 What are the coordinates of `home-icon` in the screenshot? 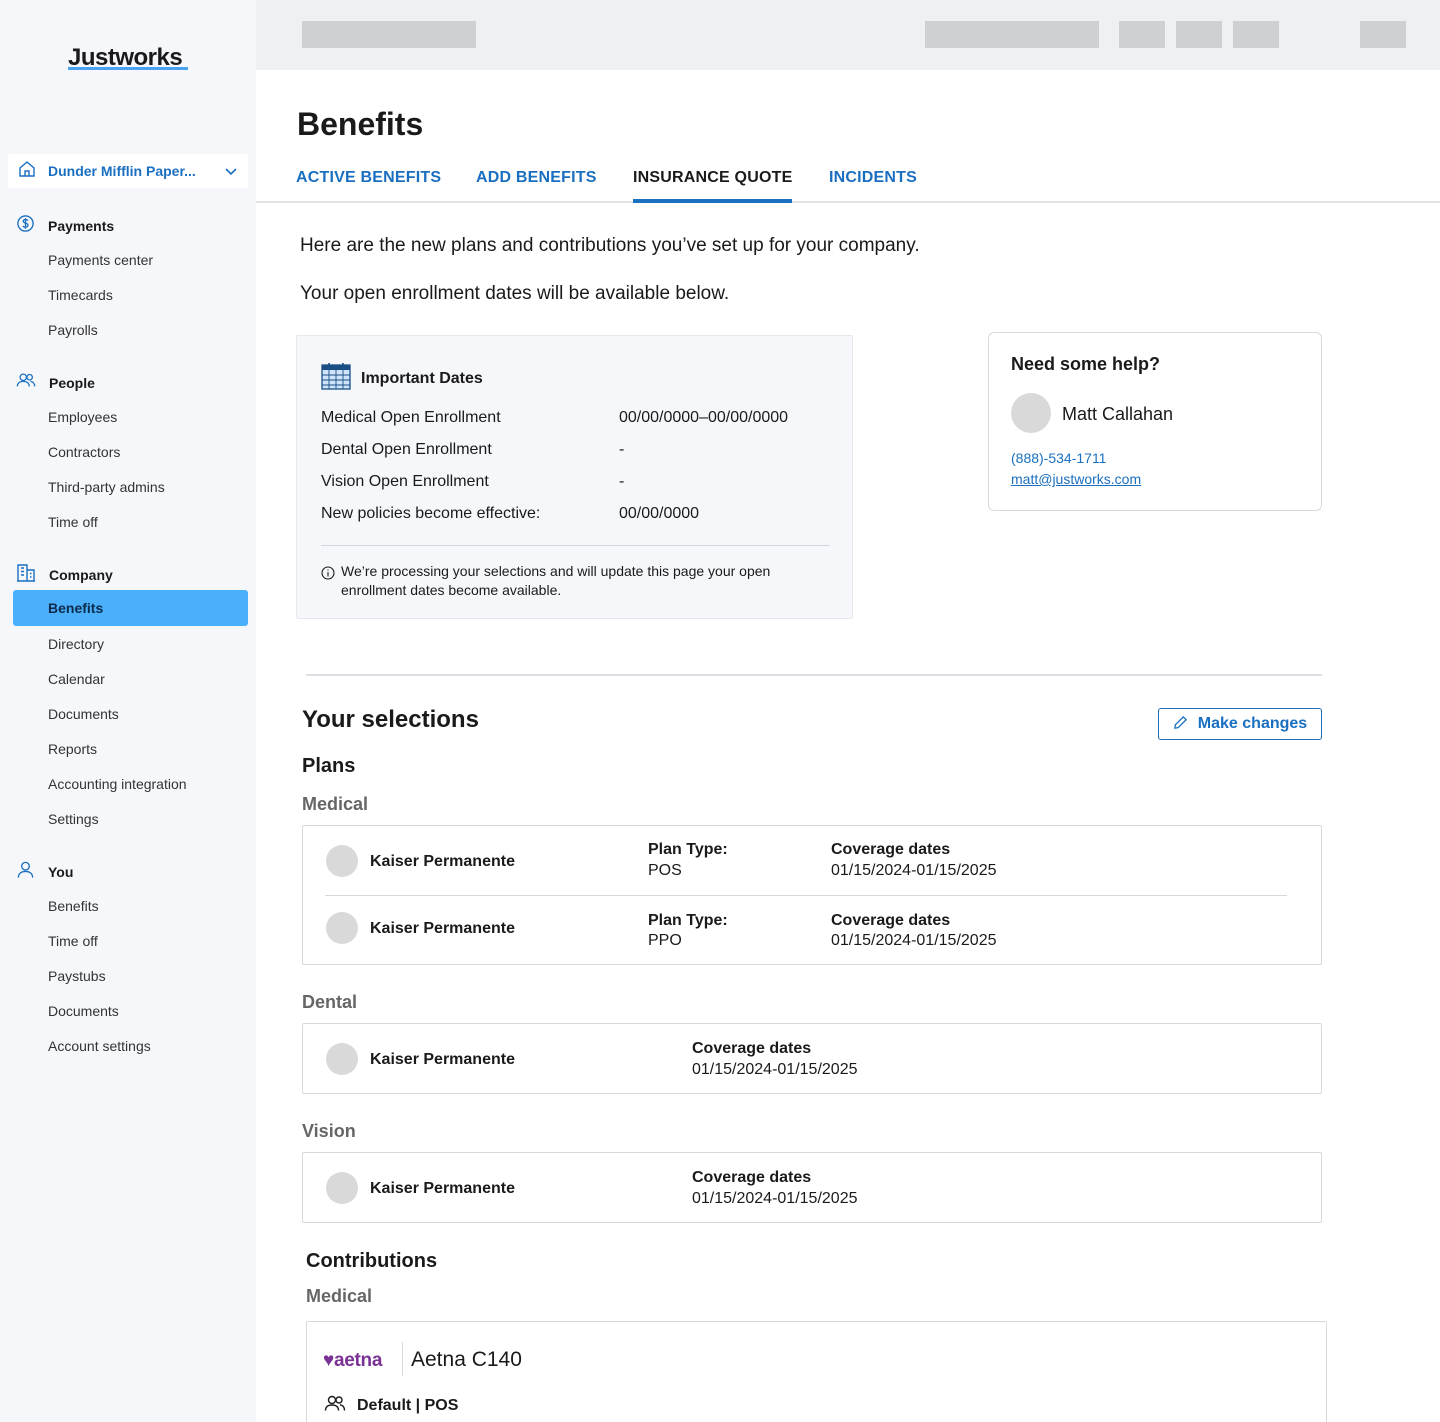 It's located at (27, 171).